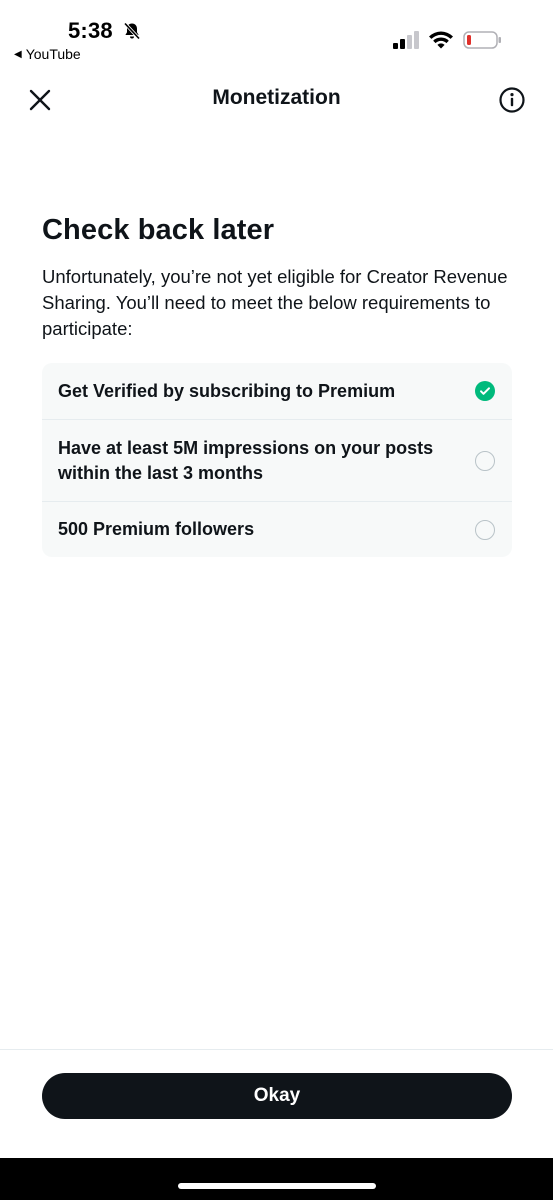  I want to click on back-triangle-icon: ◀, so click(18, 54).